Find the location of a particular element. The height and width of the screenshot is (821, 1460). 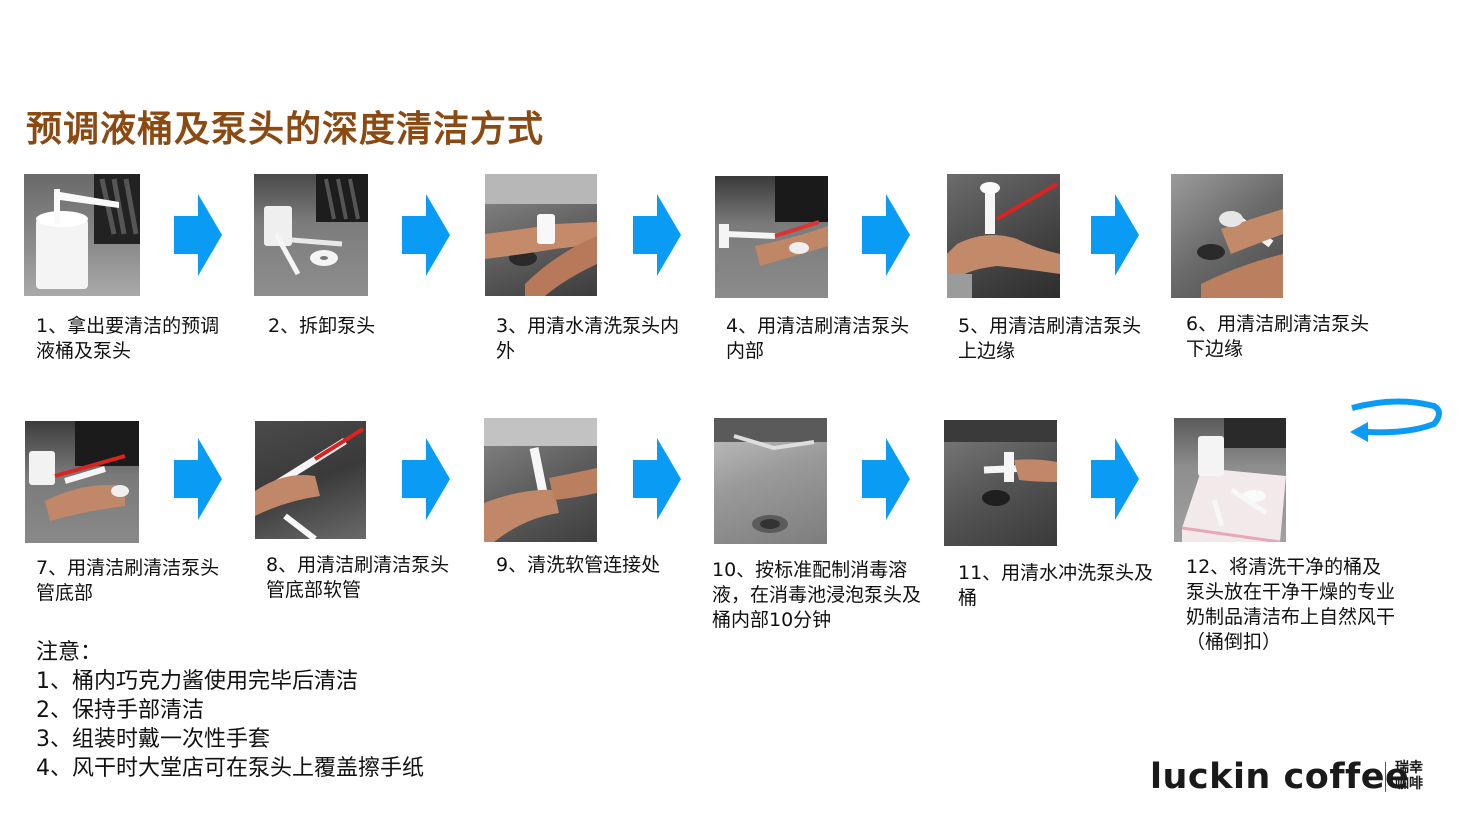

step-6-photo is located at coordinates (1227, 236).